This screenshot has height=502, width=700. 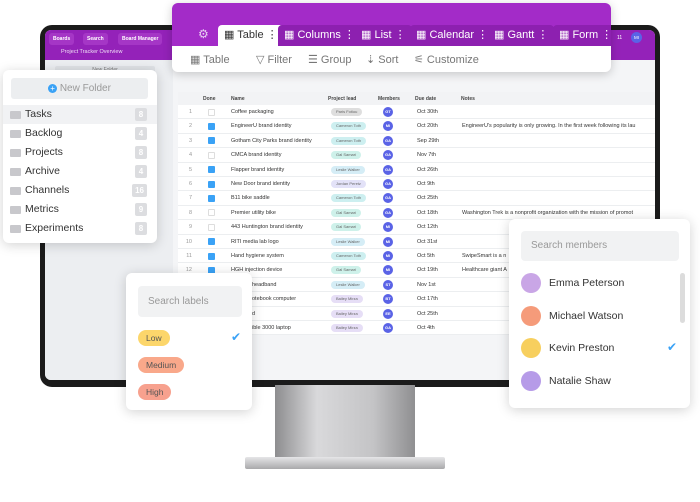 What do you see at coordinates (278, 197) in the screenshot?
I see `task-name: B11 bike saddle` at bounding box center [278, 197].